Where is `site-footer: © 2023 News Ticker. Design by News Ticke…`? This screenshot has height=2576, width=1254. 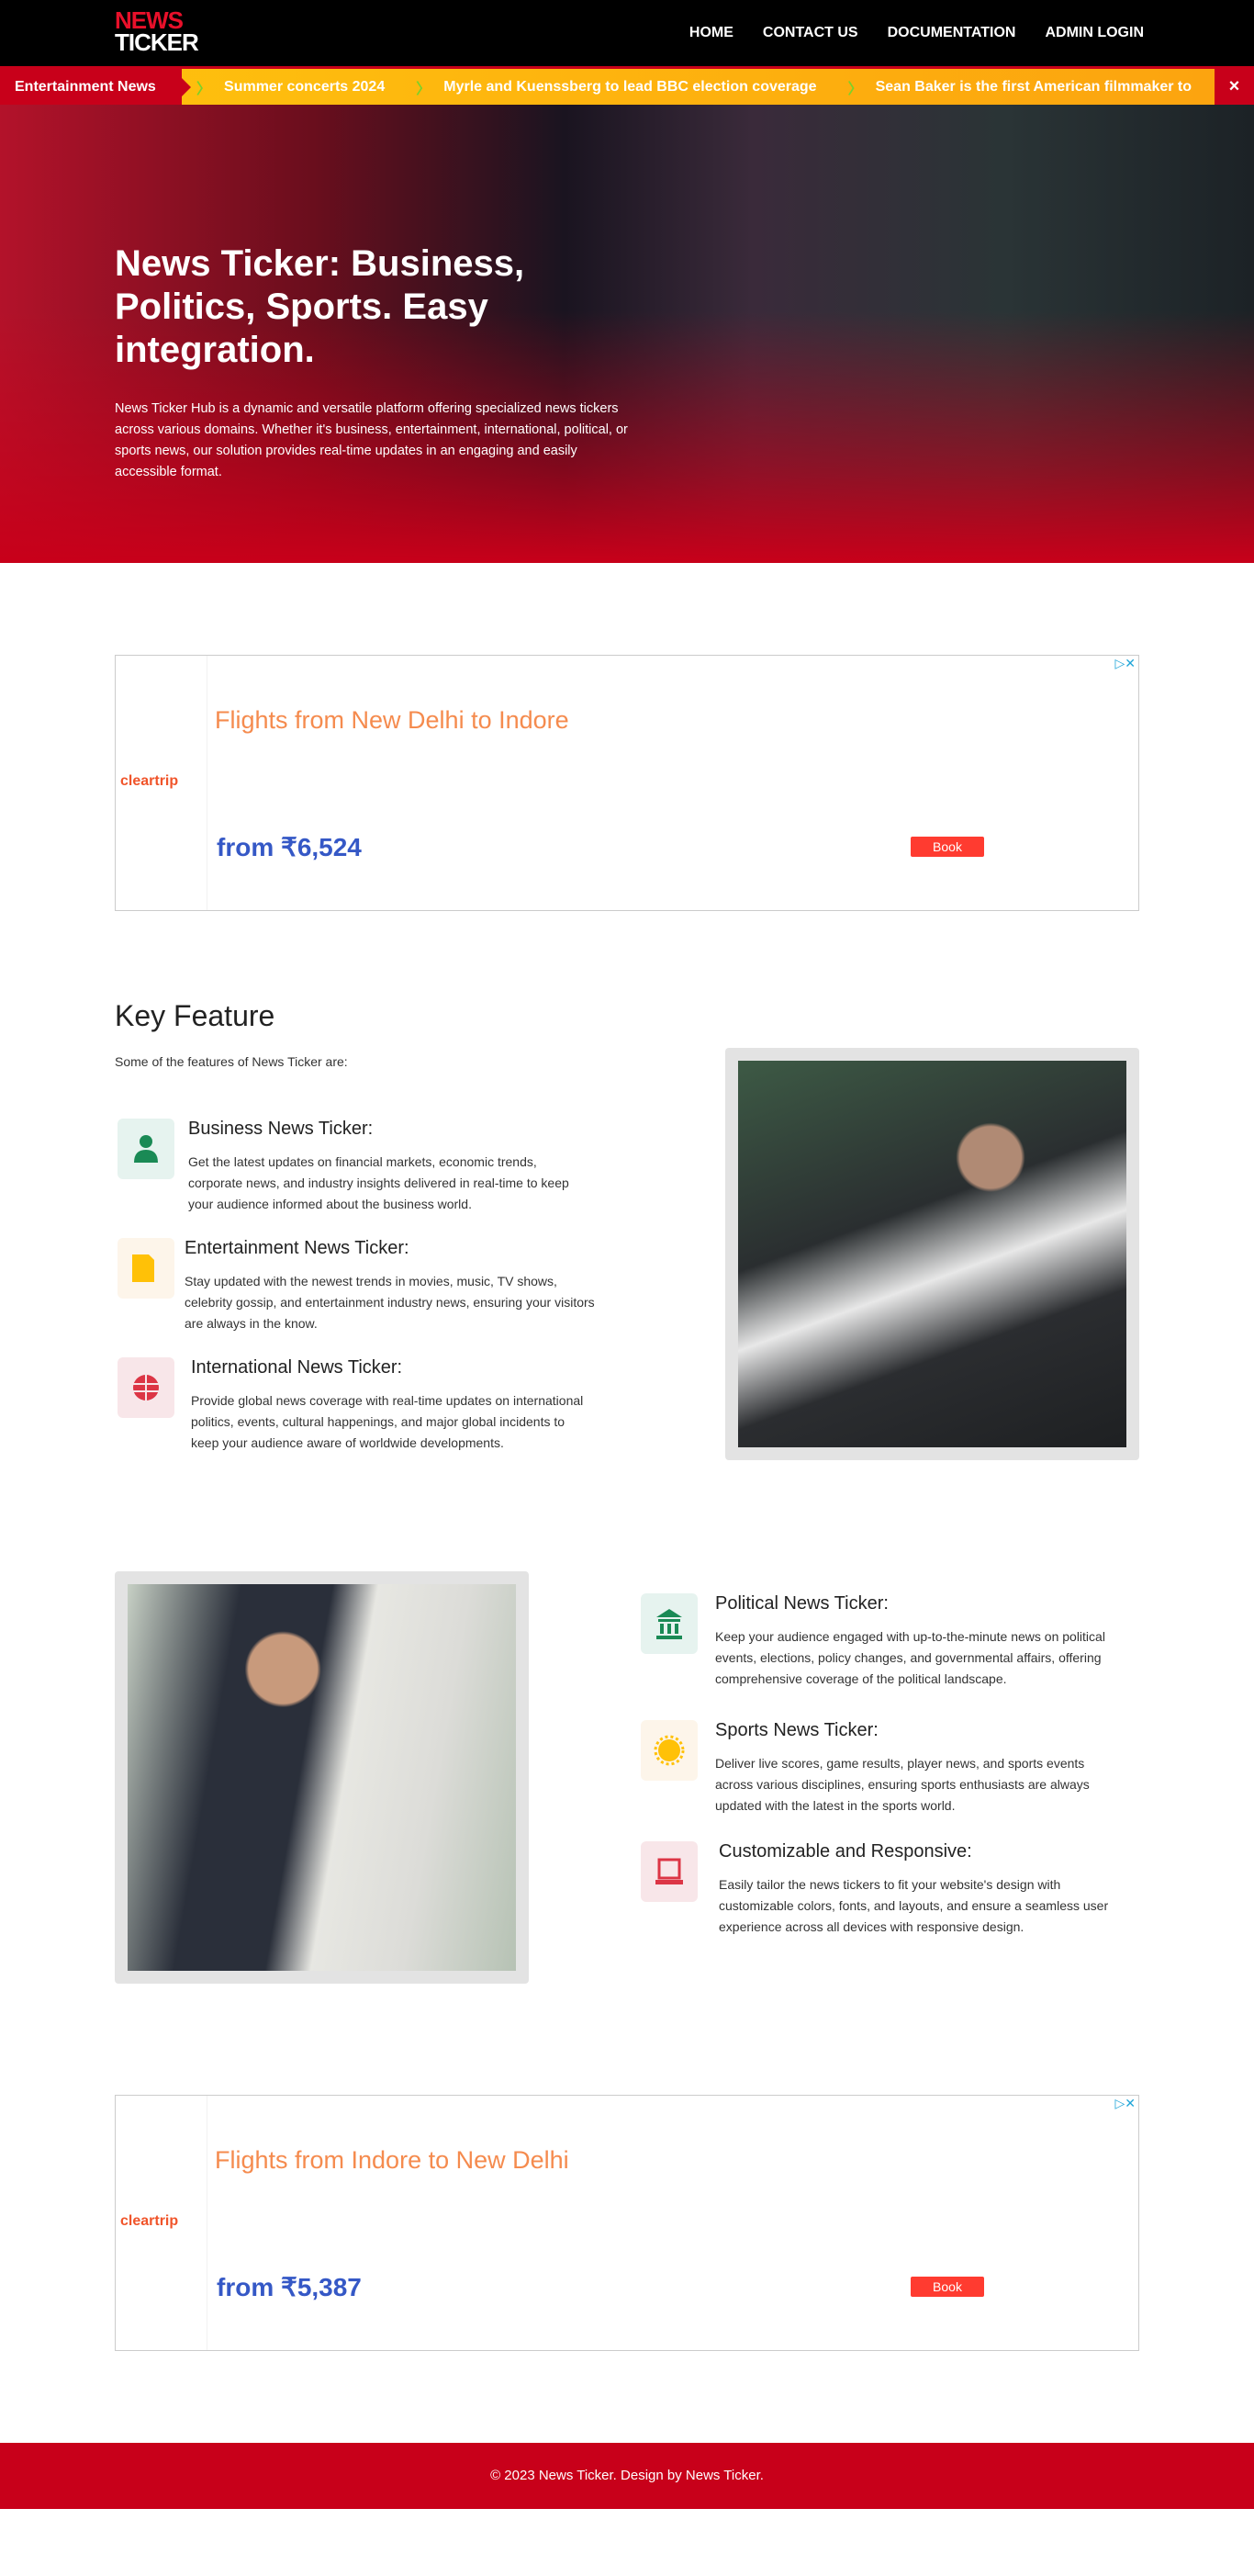 site-footer: © 2023 News Ticker. Design by News Ticke… is located at coordinates (627, 2476).